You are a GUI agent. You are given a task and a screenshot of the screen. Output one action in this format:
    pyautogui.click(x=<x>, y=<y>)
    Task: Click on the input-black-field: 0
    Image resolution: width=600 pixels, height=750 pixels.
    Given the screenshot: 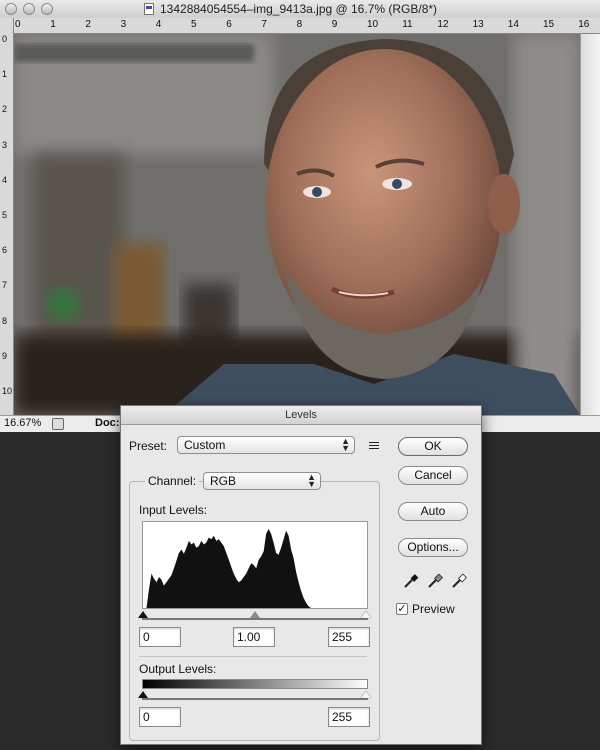 What is the action you would take?
    pyautogui.click(x=160, y=637)
    